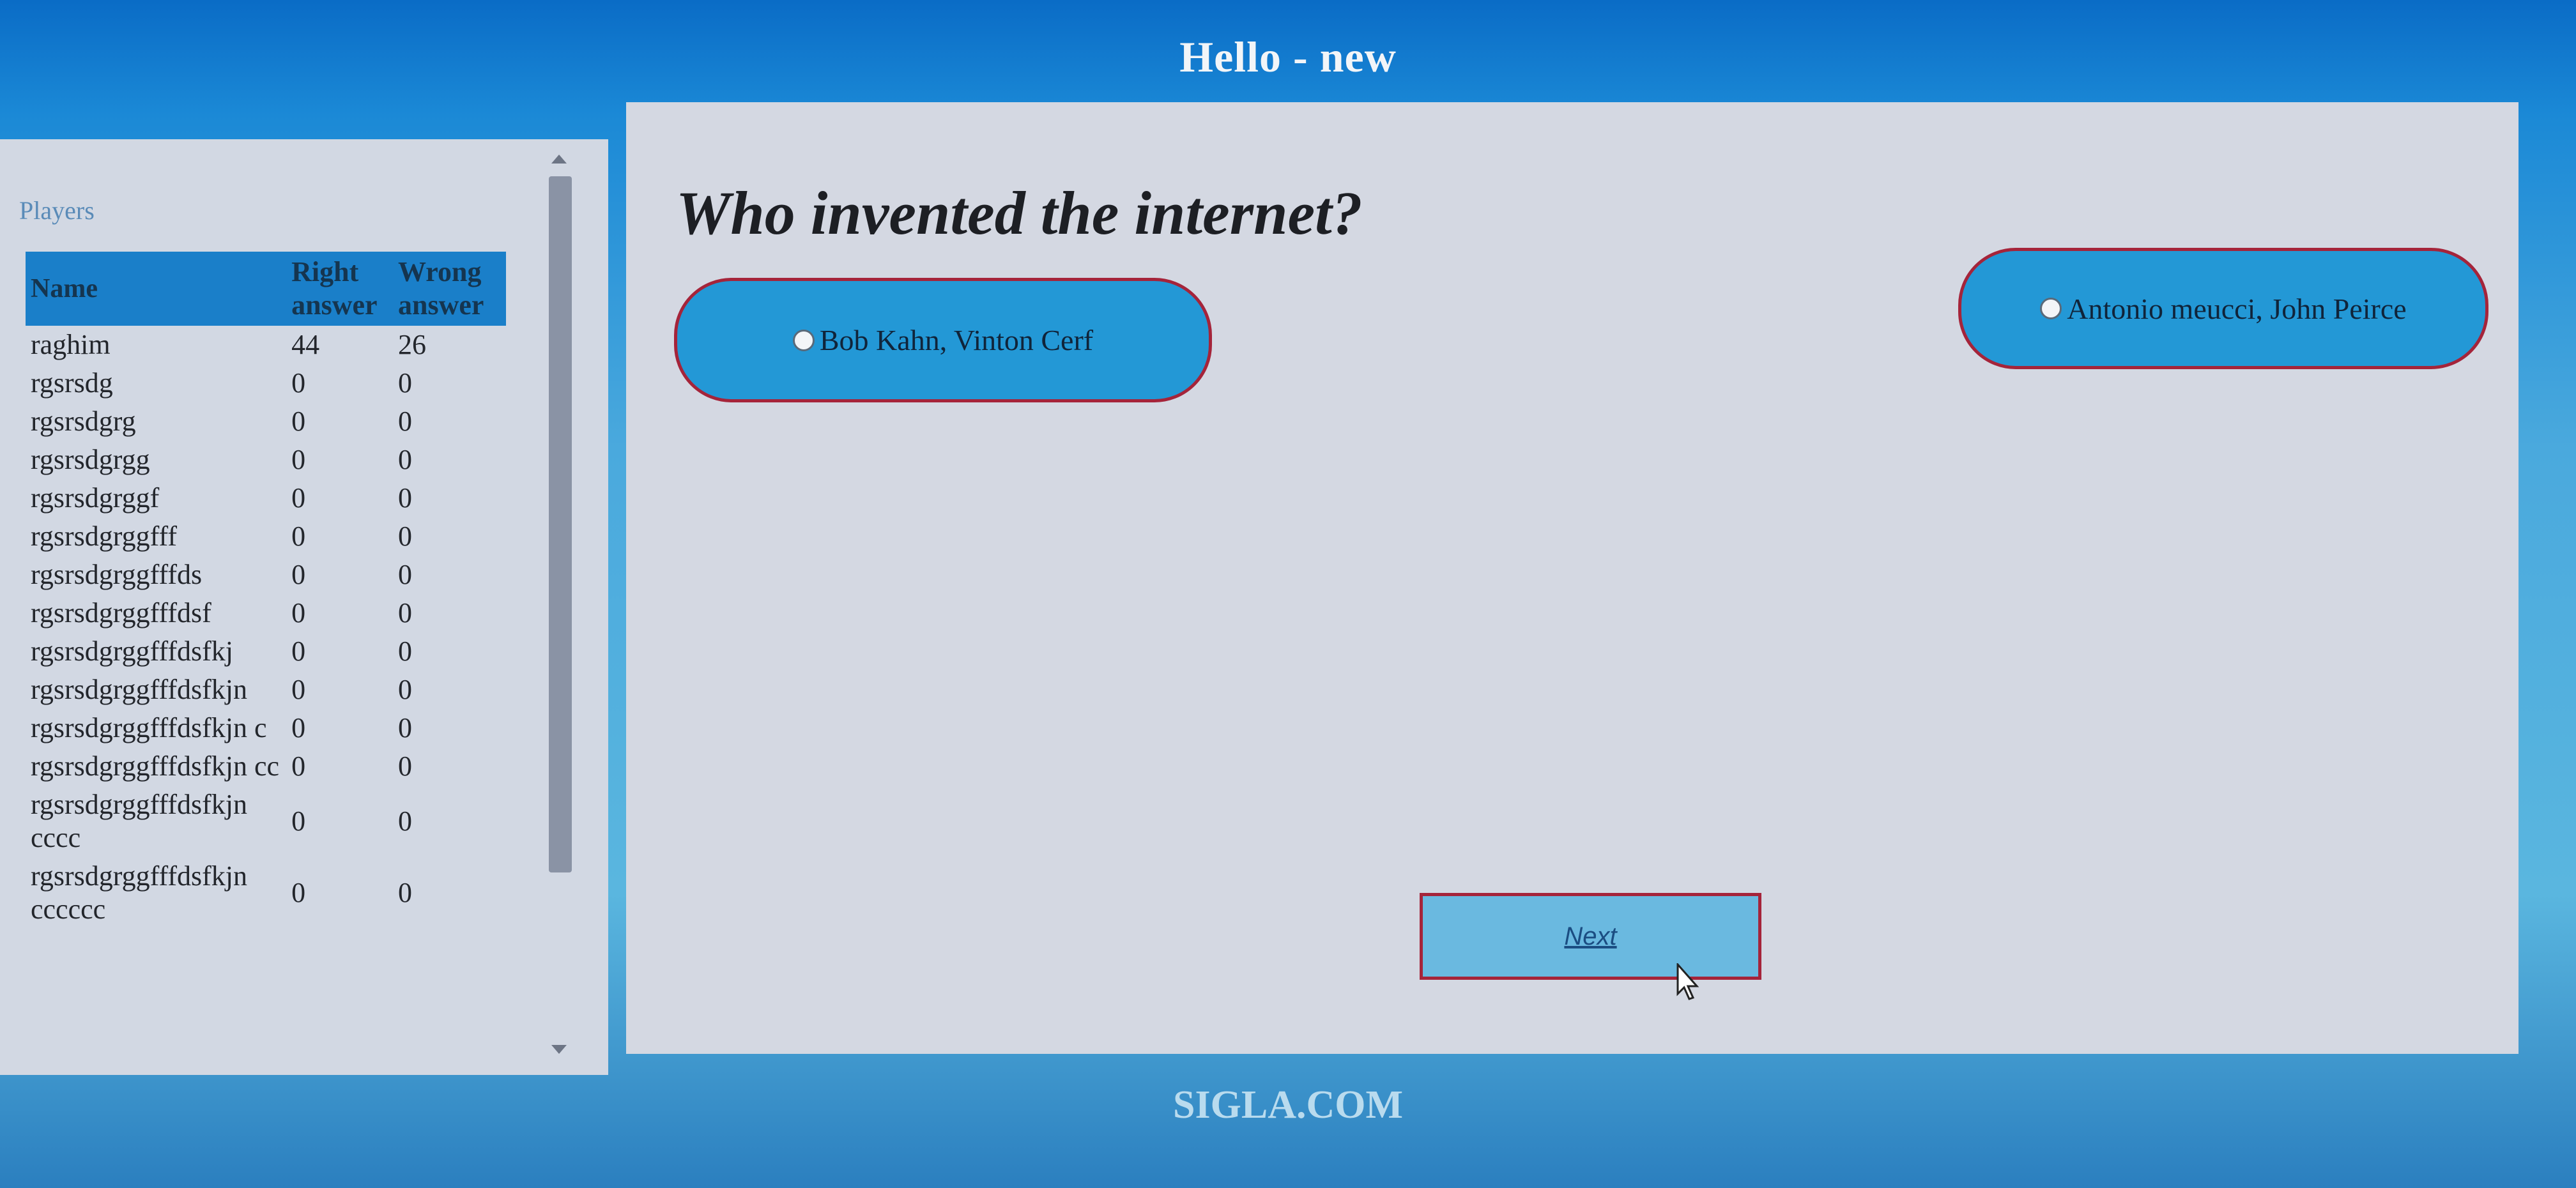 Image resolution: width=2576 pixels, height=1188 pixels. I want to click on player-name-cell: rgsrsdgrggfffdsfkjn c, so click(149, 727).